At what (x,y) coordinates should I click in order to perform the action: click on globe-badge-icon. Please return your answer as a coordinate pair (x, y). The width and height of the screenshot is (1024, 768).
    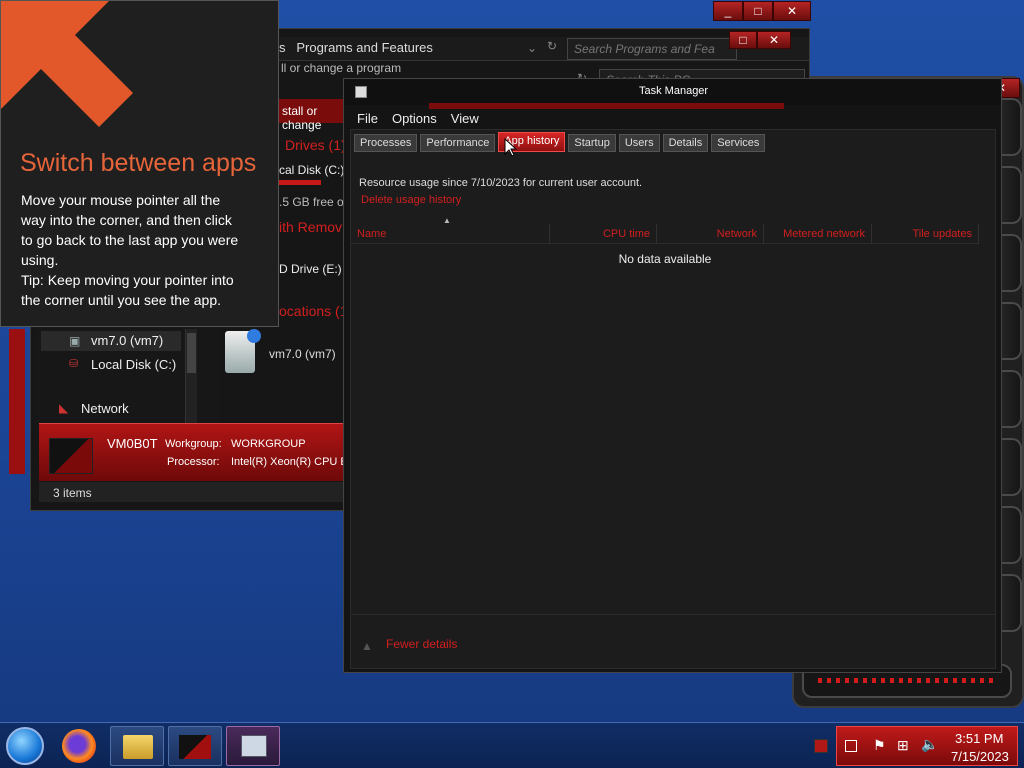
    Looking at the image, I should click on (254, 336).